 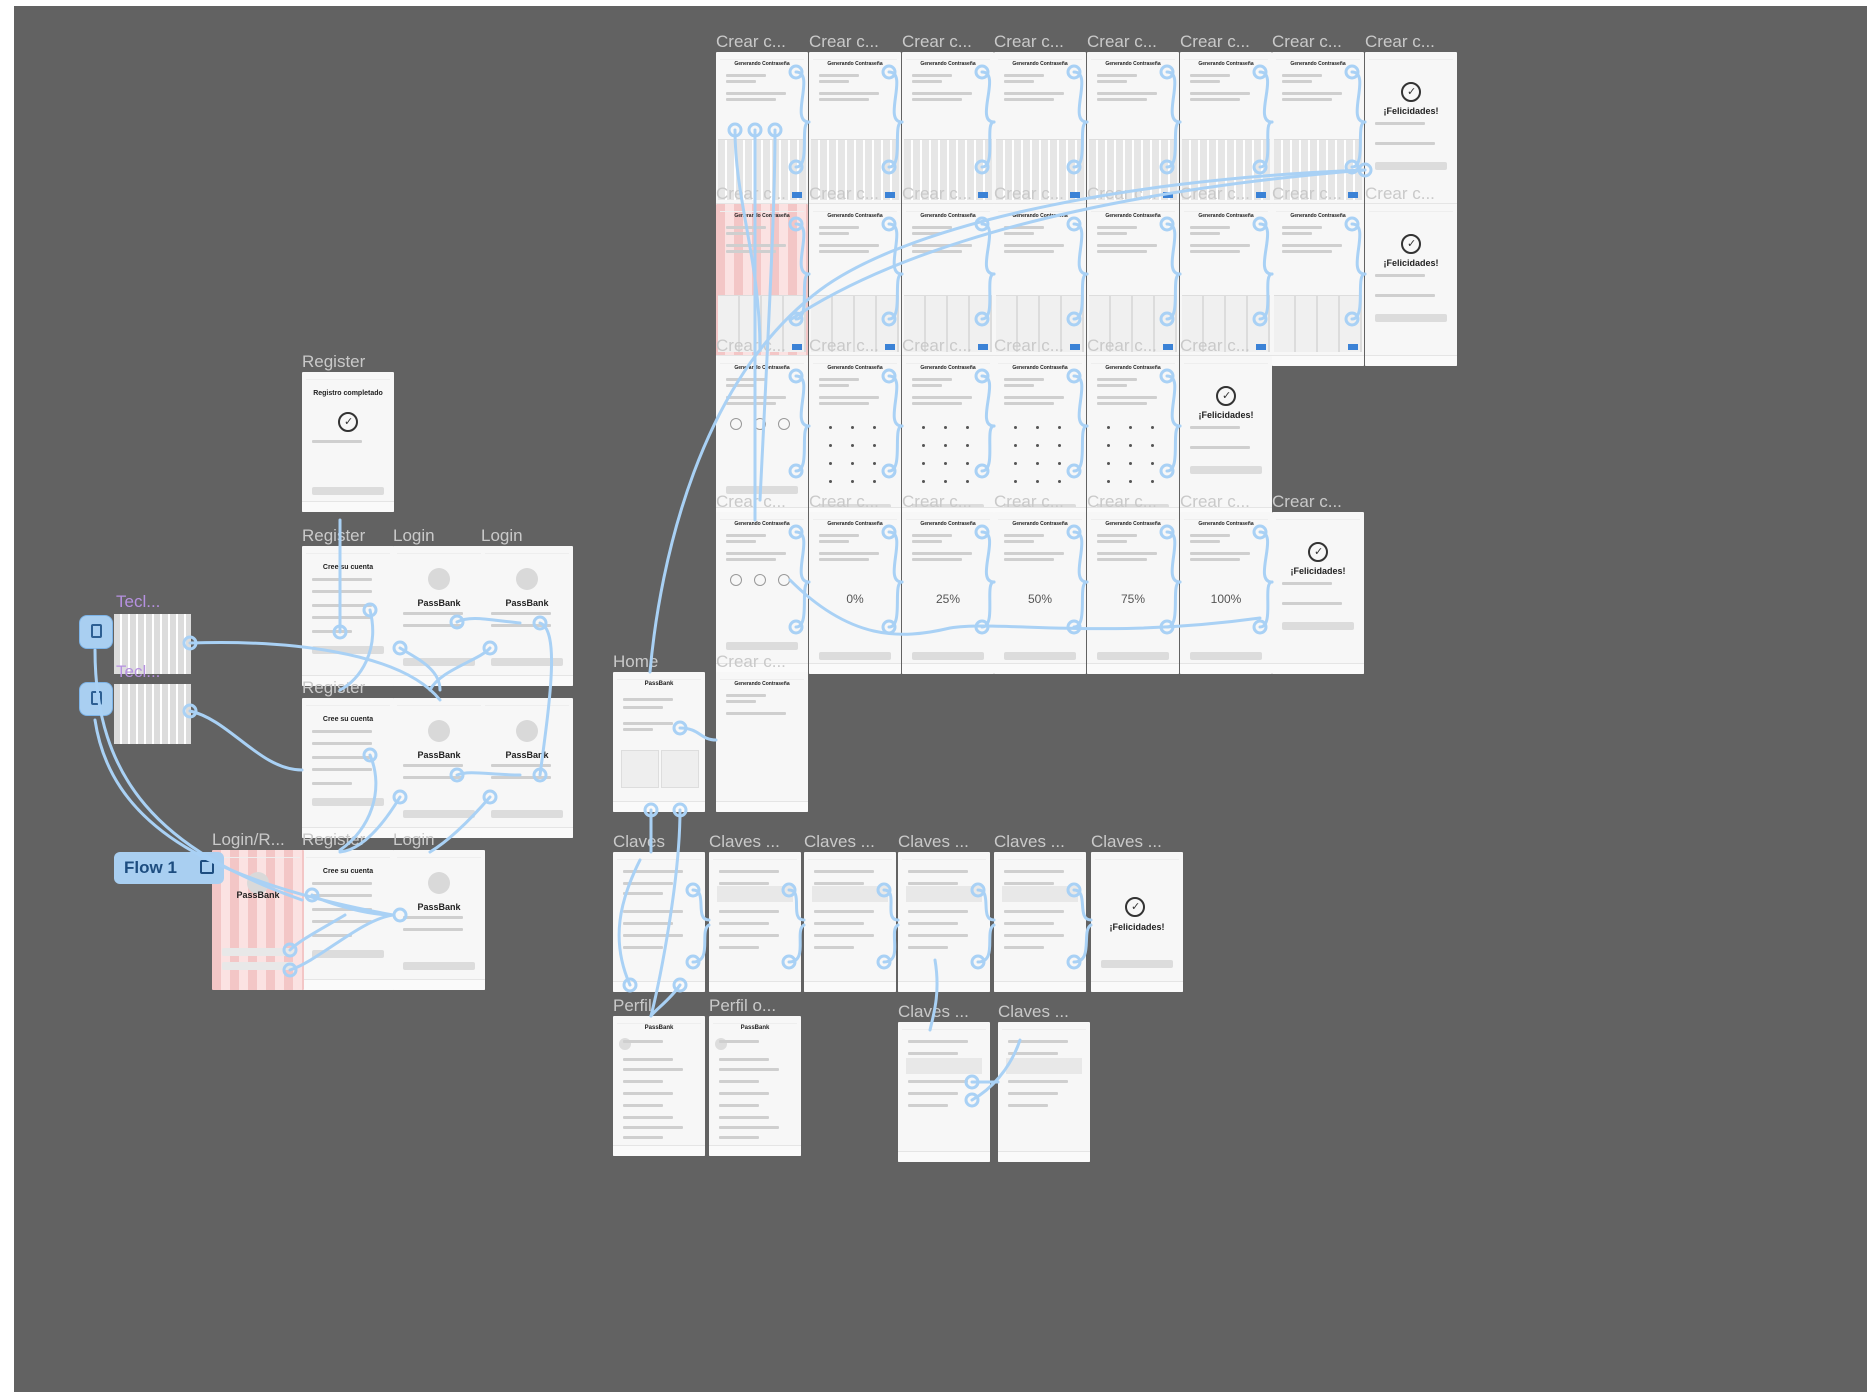 What do you see at coordinates (933, 995) in the screenshot?
I see `claves-down-wire` at bounding box center [933, 995].